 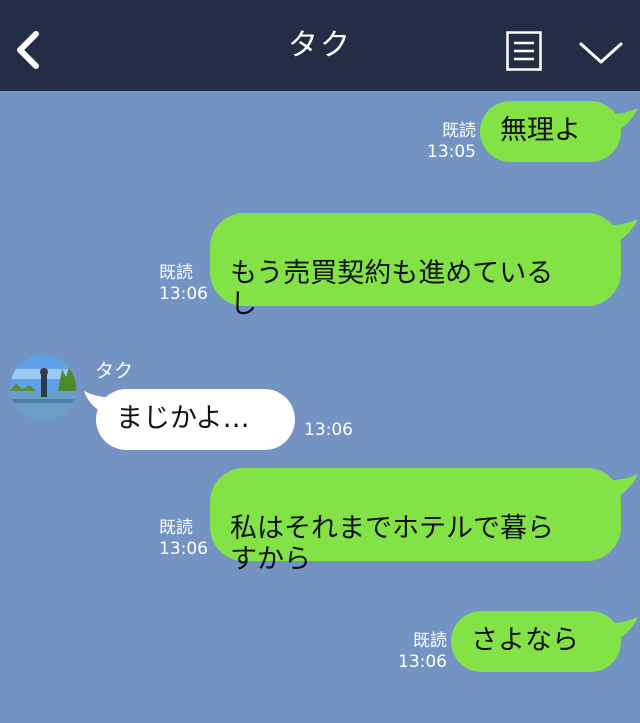 I want to click on chat-header: タク, so click(x=320, y=45).